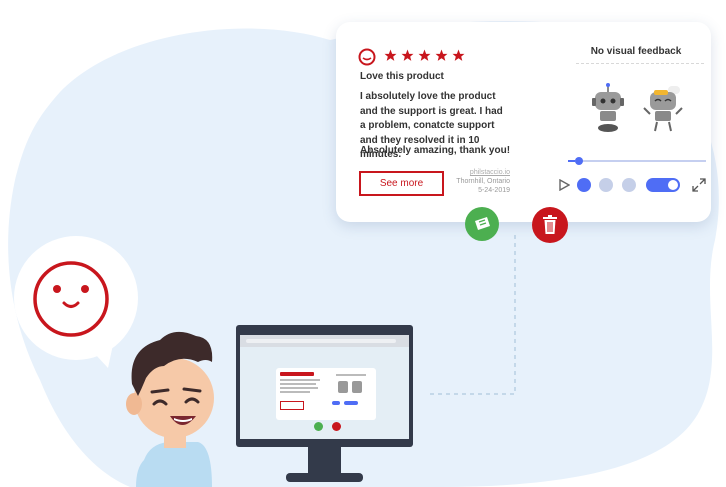 The image size is (726, 487). What do you see at coordinates (321, 341) in the screenshot?
I see `address-bar` at bounding box center [321, 341].